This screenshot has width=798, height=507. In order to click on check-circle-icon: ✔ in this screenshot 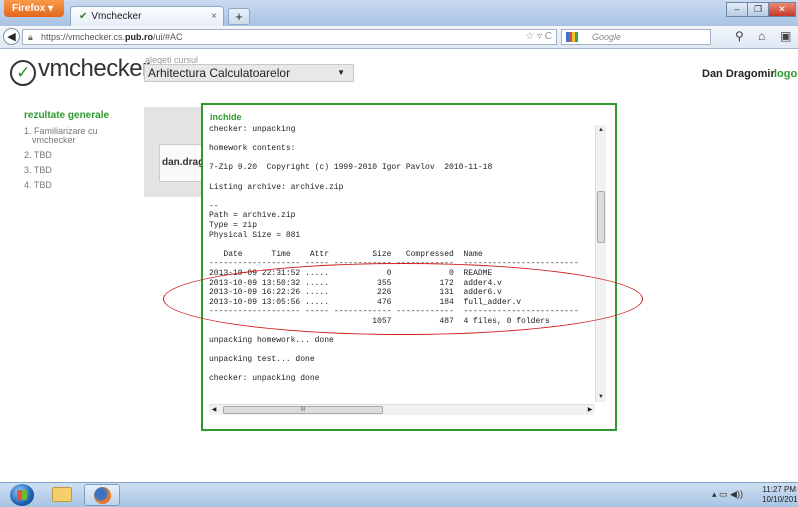, I will do `click(83, 16)`.